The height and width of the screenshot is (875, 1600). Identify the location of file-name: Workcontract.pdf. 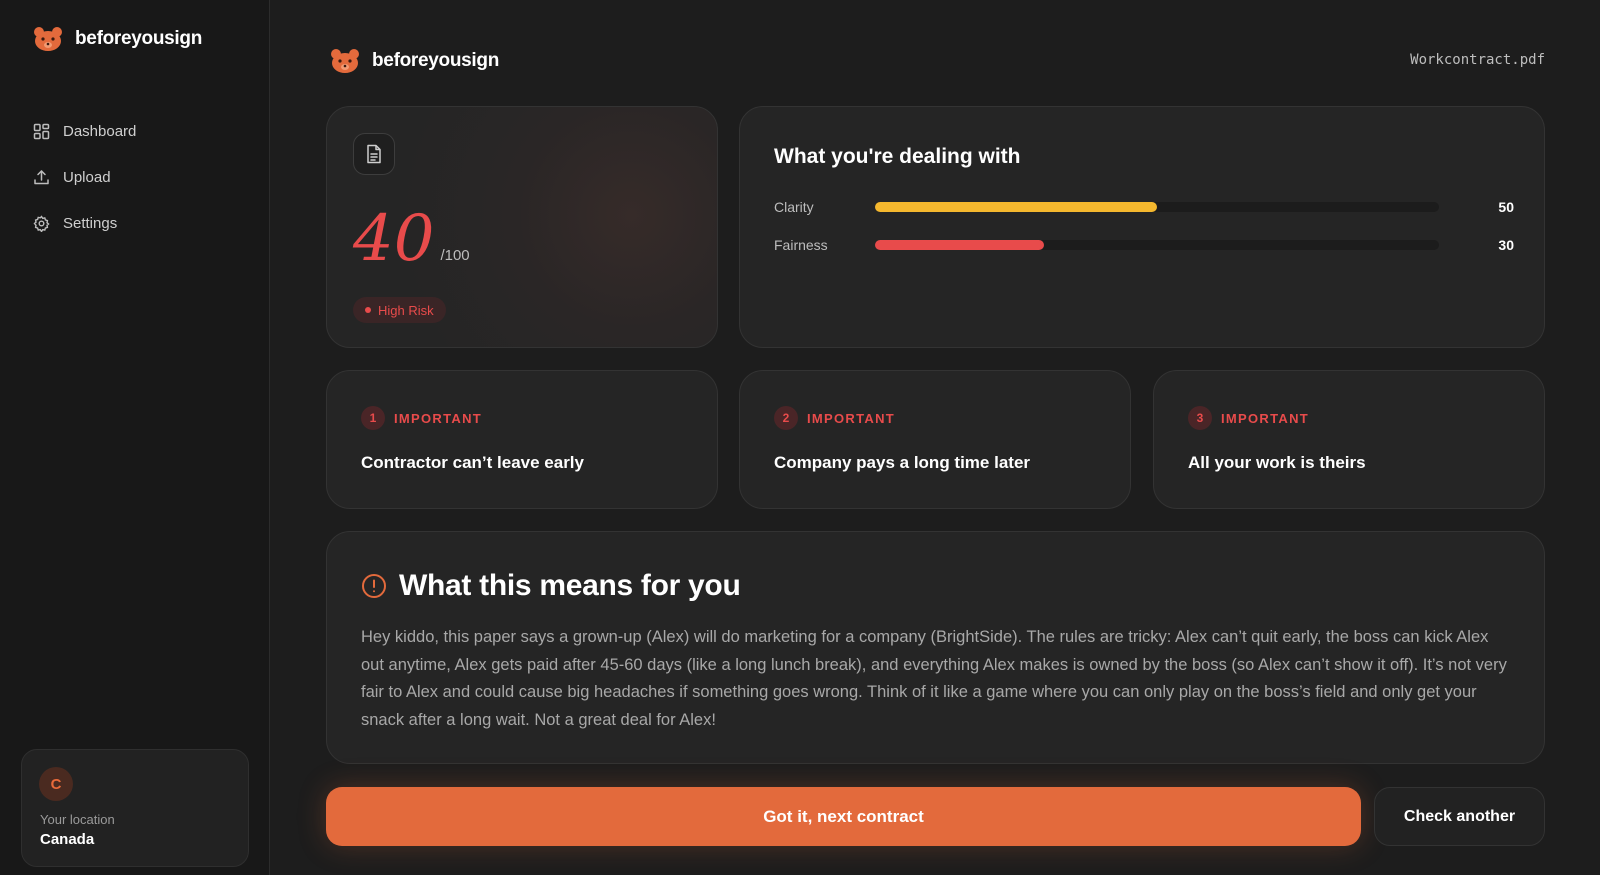
(1477, 60).